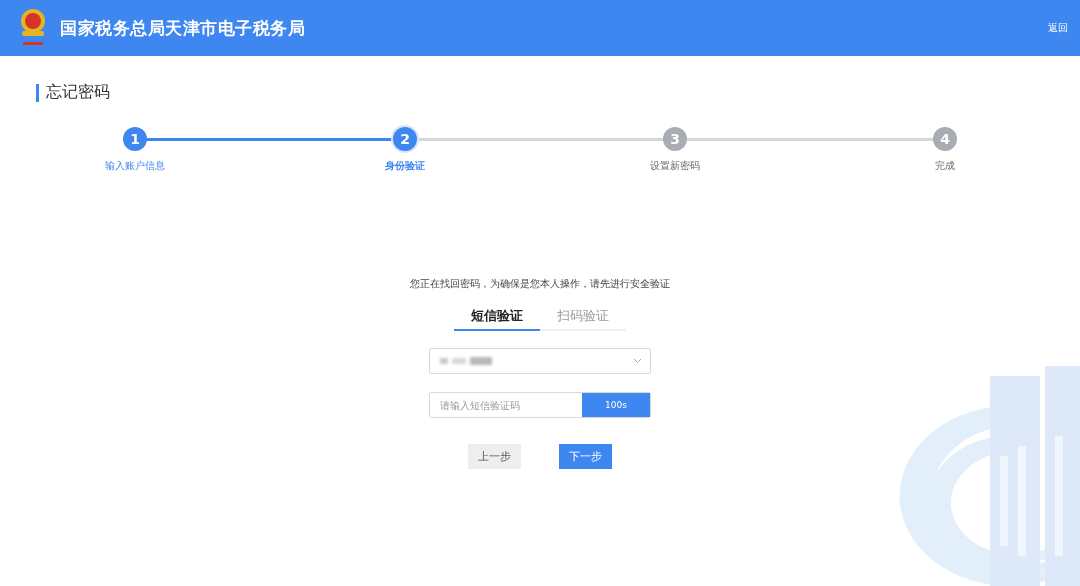 This screenshot has width=1080, height=586. I want to click on step-label: 身份验证, so click(405, 166).